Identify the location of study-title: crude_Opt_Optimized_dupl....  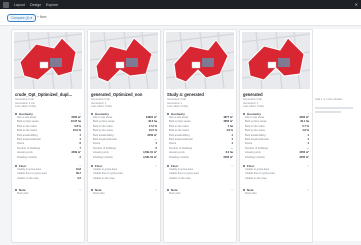
(48, 94).